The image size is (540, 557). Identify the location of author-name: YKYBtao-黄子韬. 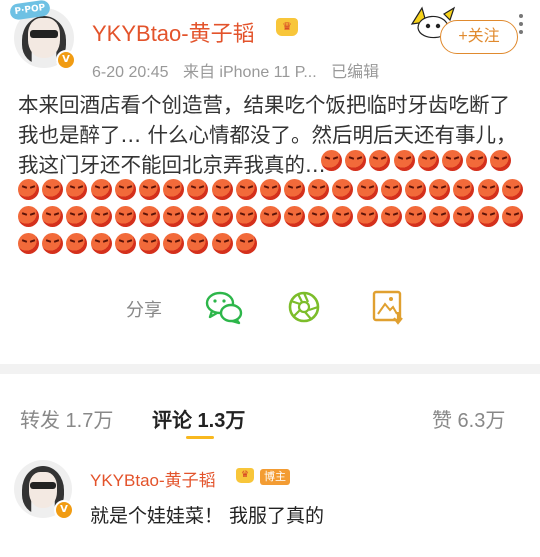
(173, 32).